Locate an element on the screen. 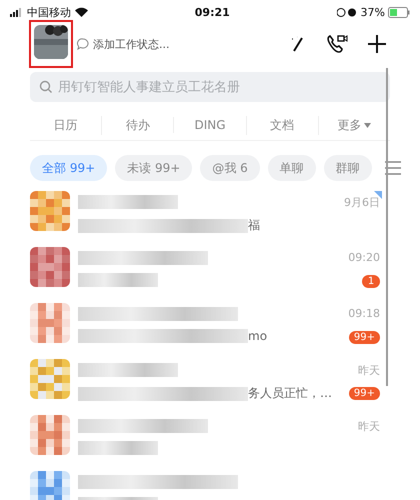 The height and width of the screenshot is (500, 420). carrier-name: 中国移动 is located at coordinates (49, 12).